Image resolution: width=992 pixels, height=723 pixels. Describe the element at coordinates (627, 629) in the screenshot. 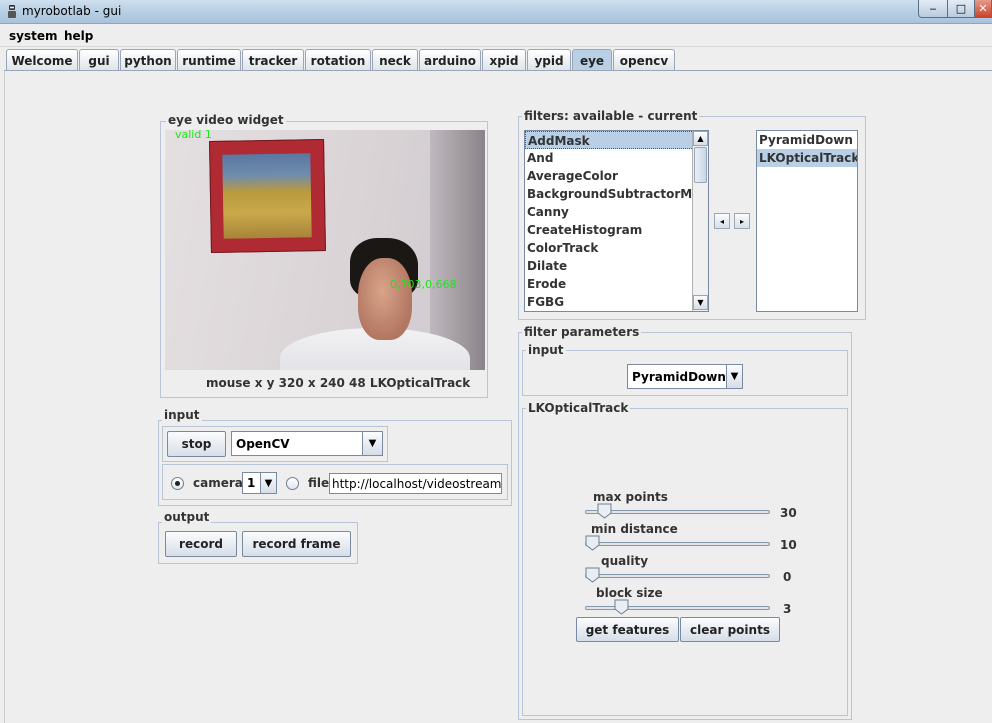

I see `get-features-button: get features` at that location.